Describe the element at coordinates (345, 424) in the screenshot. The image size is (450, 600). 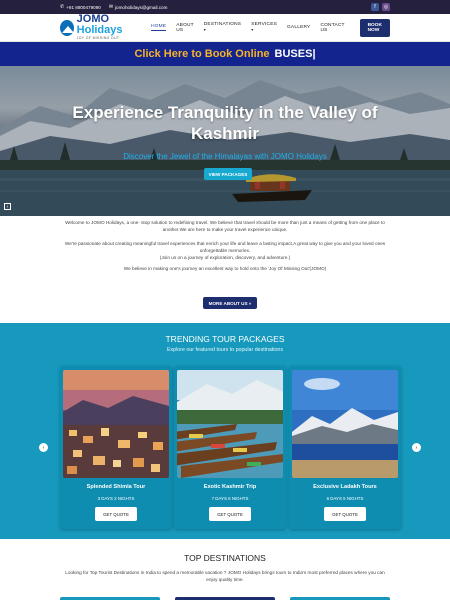
I see `package-image-ladakh` at that location.